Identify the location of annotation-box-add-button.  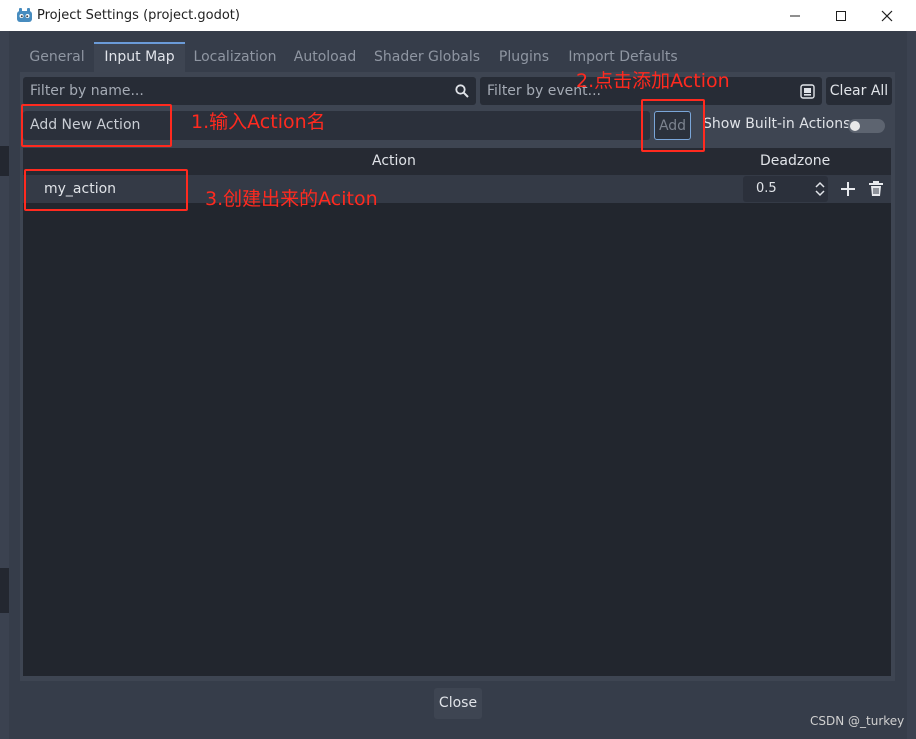
(673, 125).